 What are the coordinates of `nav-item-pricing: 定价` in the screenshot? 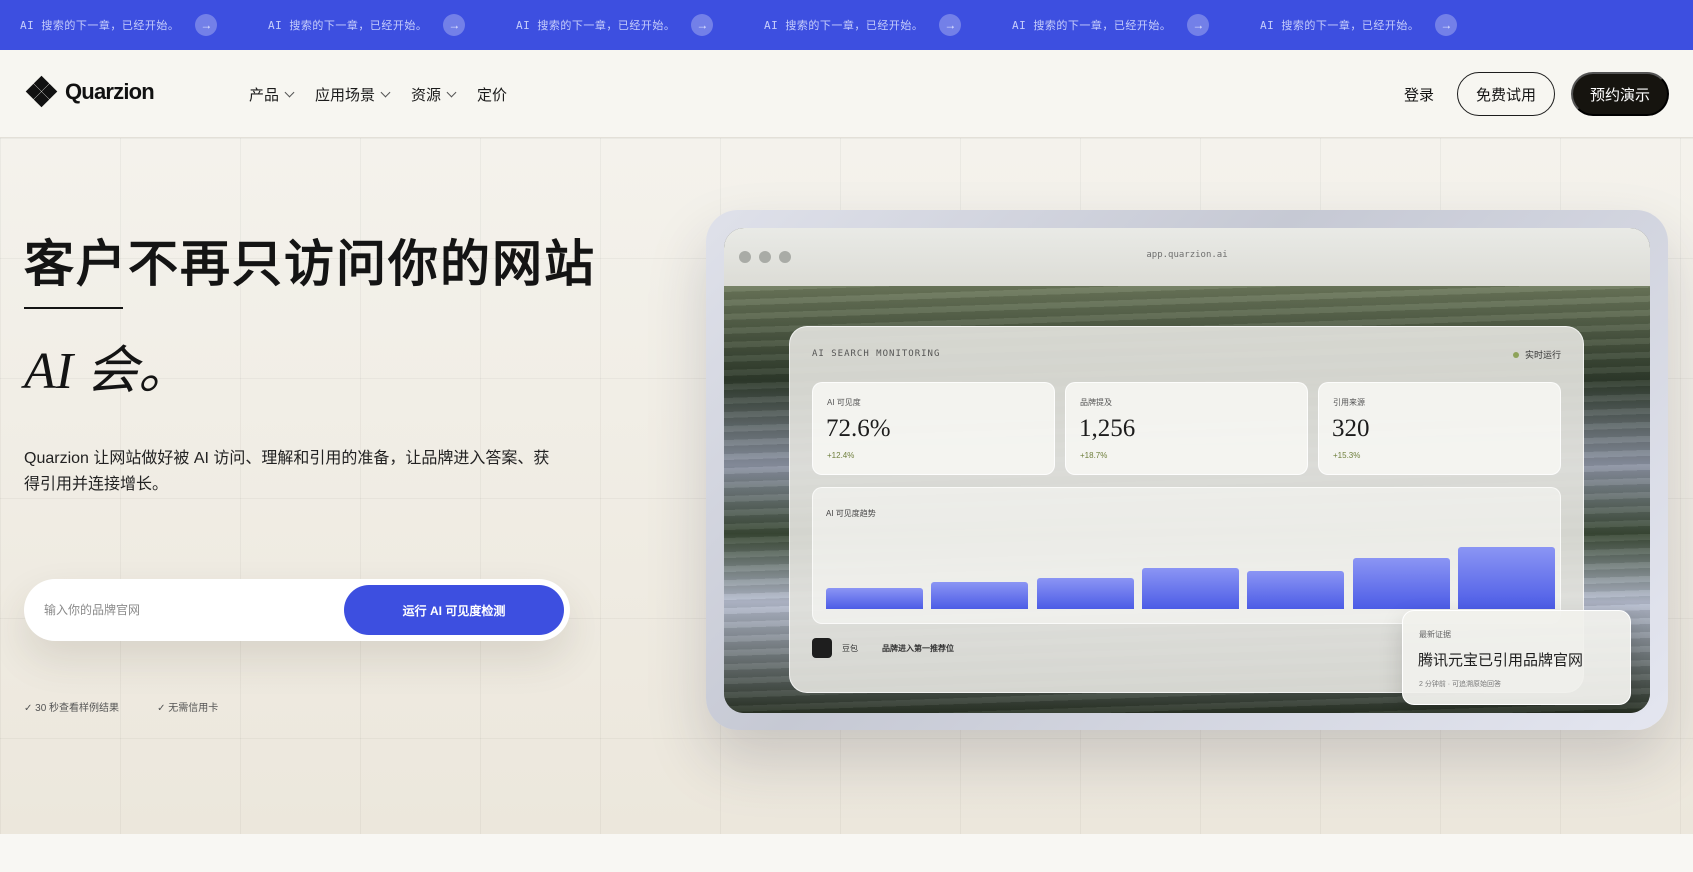 It's located at (492, 94).